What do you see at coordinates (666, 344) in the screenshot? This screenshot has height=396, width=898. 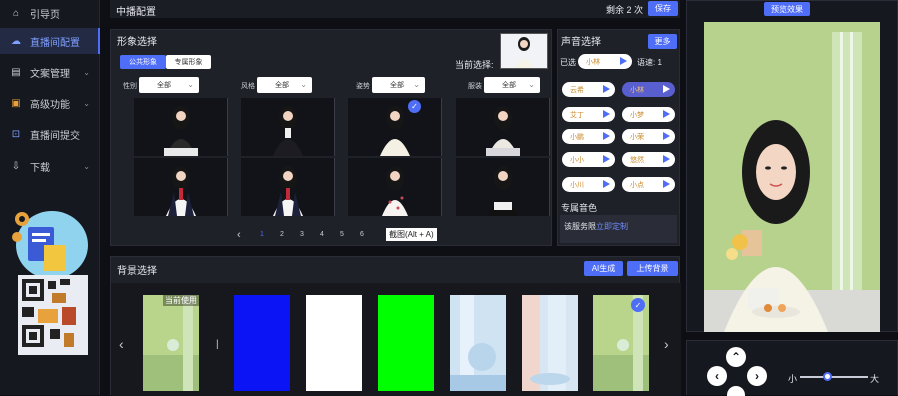 I see `background-next-button: ›` at bounding box center [666, 344].